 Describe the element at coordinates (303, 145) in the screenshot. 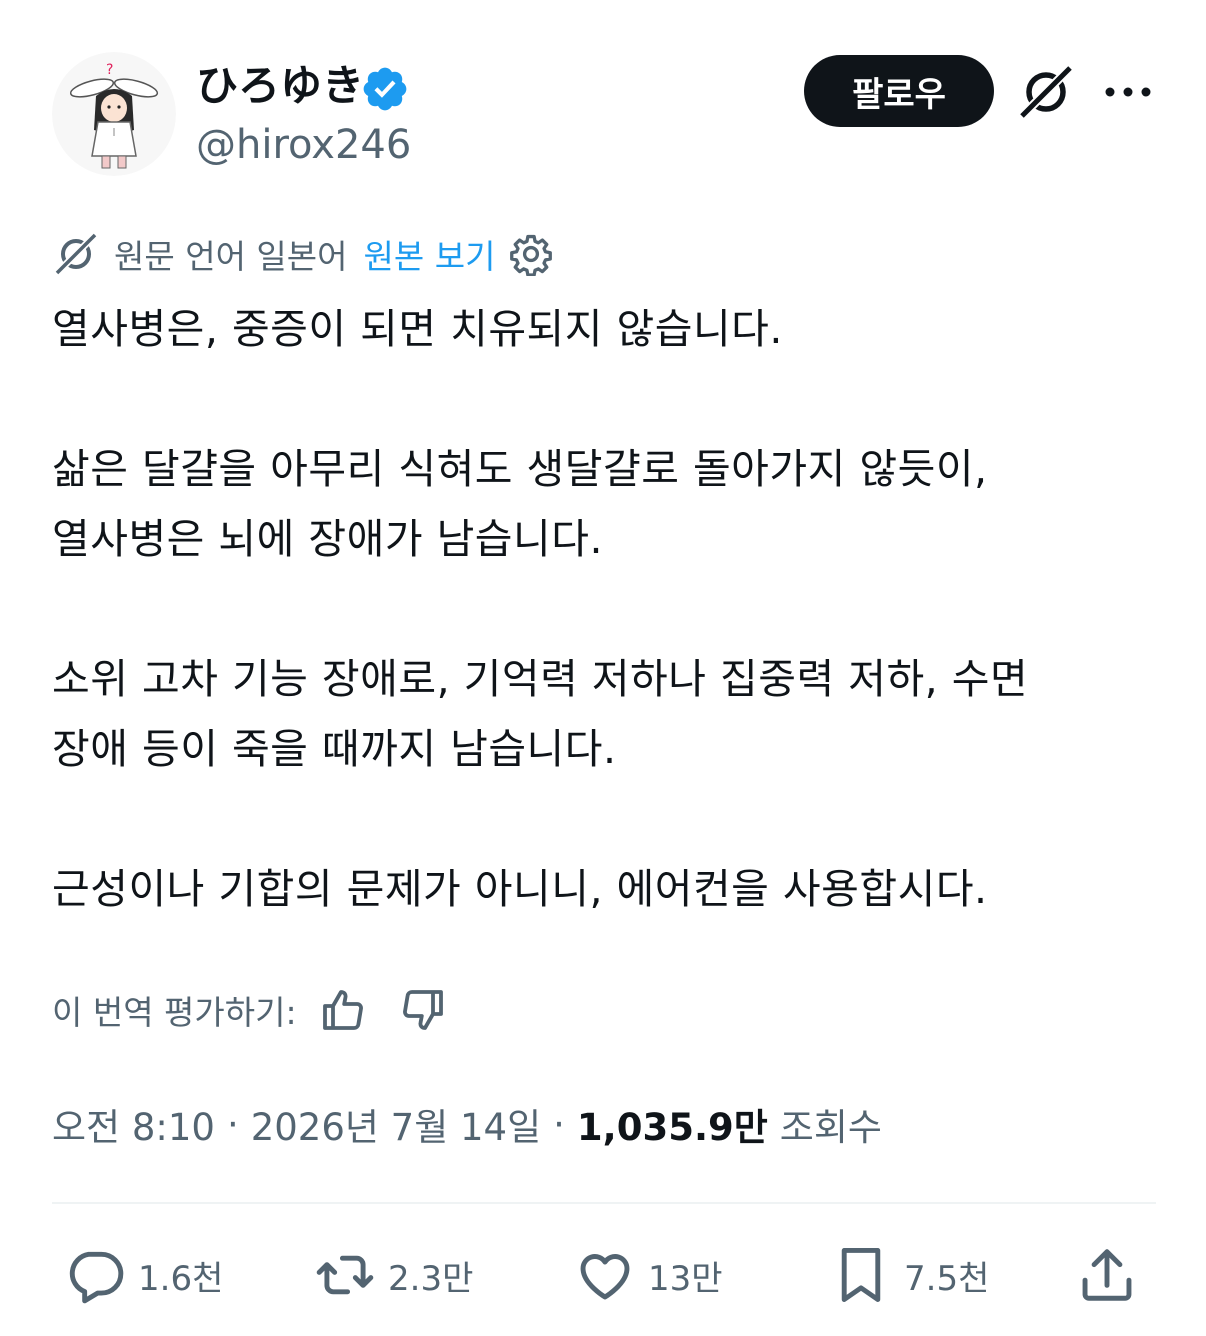

I see `user-handle: @hirox246` at that location.